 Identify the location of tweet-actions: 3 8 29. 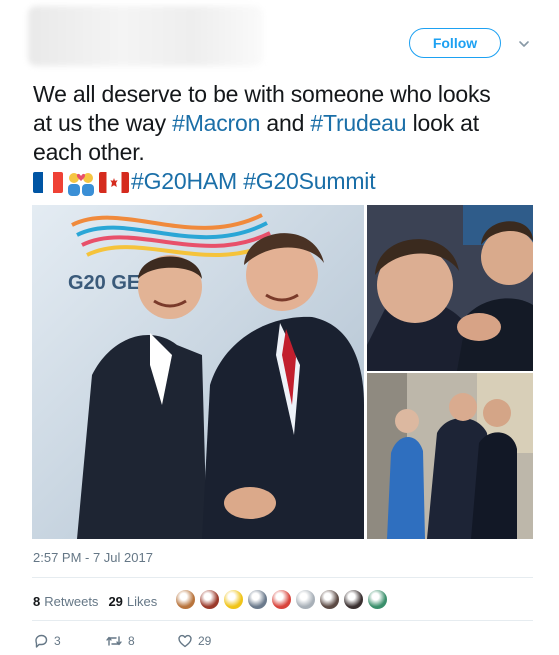
(122, 641).